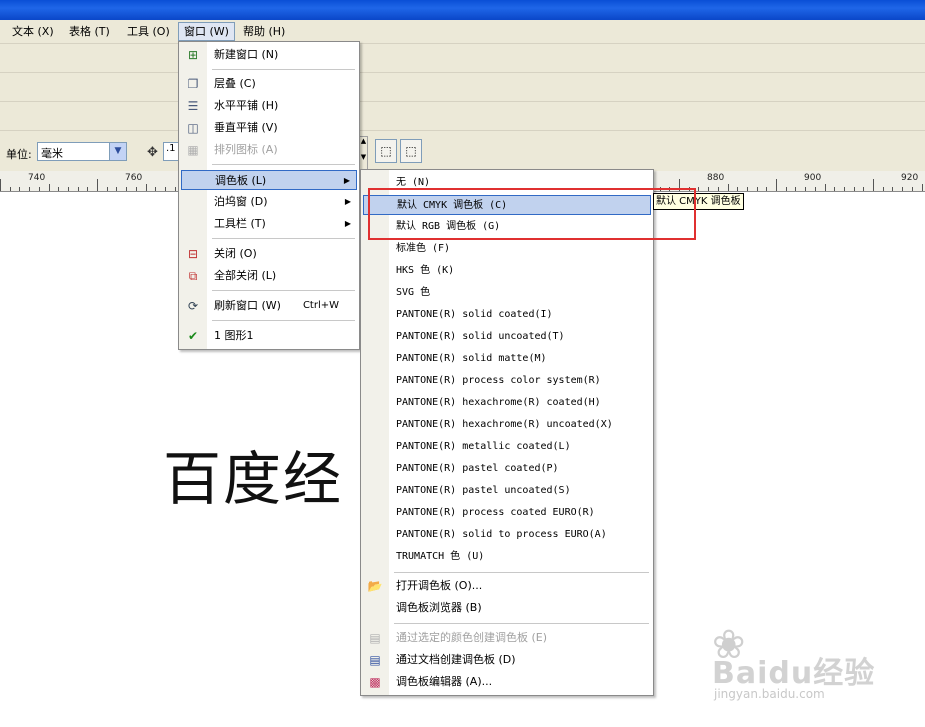 The height and width of the screenshot is (727, 925). What do you see at coordinates (413, 292) in the screenshot?
I see `menu-item-label: SVG 色` at bounding box center [413, 292].